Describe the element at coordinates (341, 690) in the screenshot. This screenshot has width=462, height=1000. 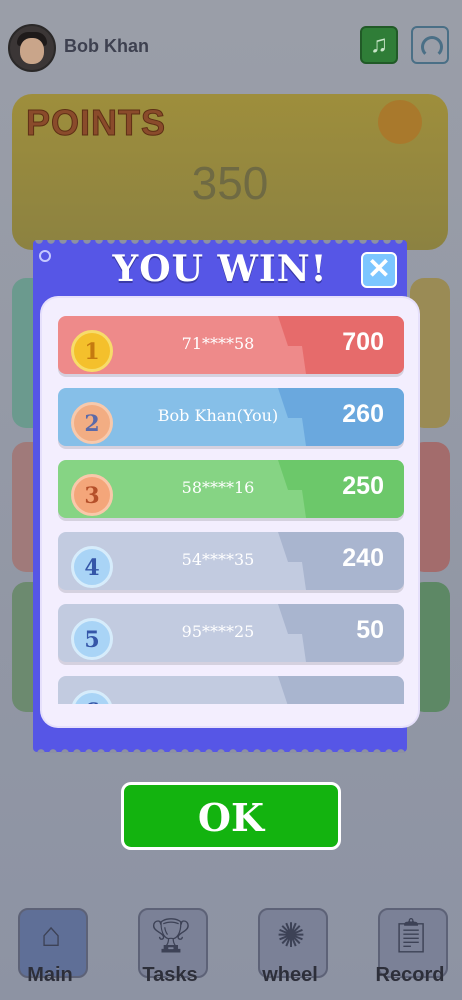
I see `row-score-bg` at that location.